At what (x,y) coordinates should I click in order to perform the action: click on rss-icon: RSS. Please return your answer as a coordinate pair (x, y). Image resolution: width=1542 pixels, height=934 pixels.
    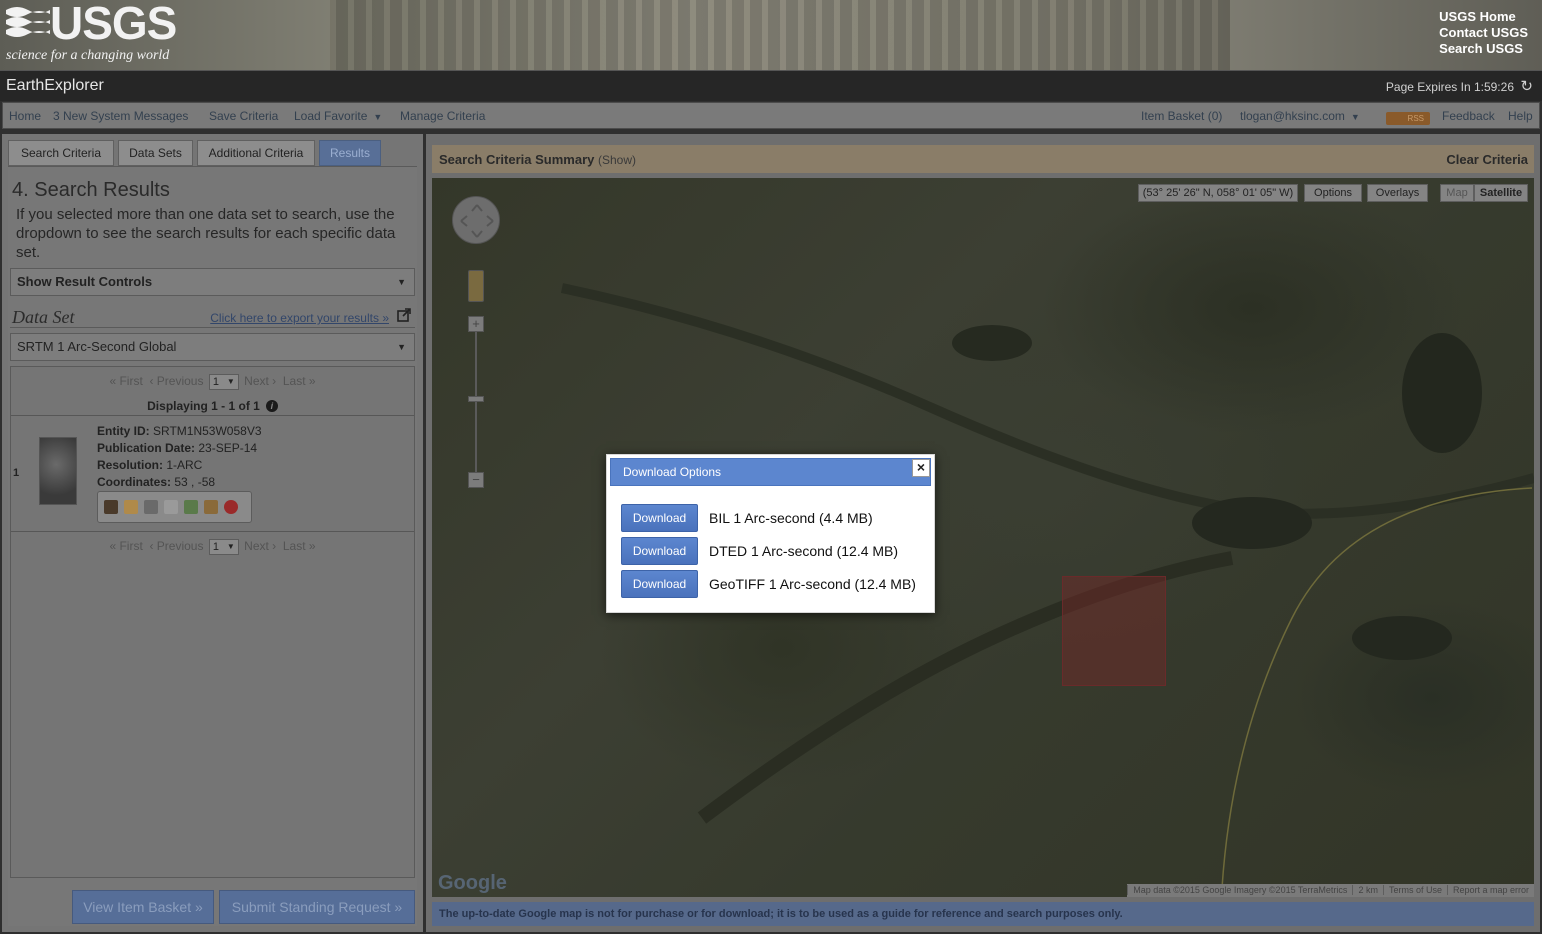
    Looking at the image, I should click on (1408, 118).